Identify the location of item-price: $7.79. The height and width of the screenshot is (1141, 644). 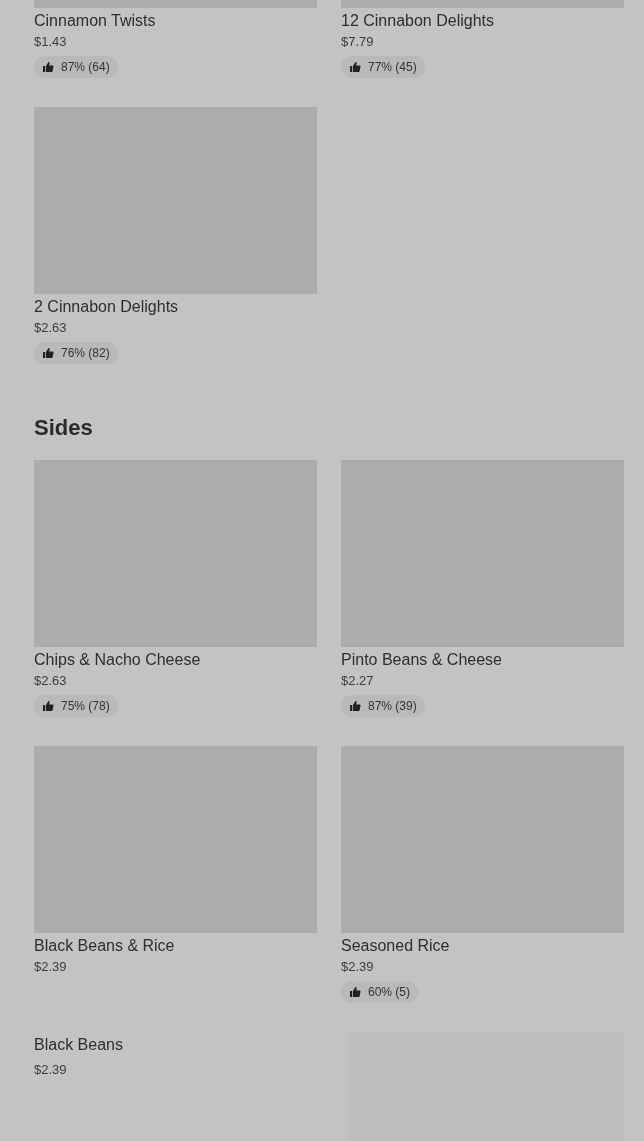
(357, 42).